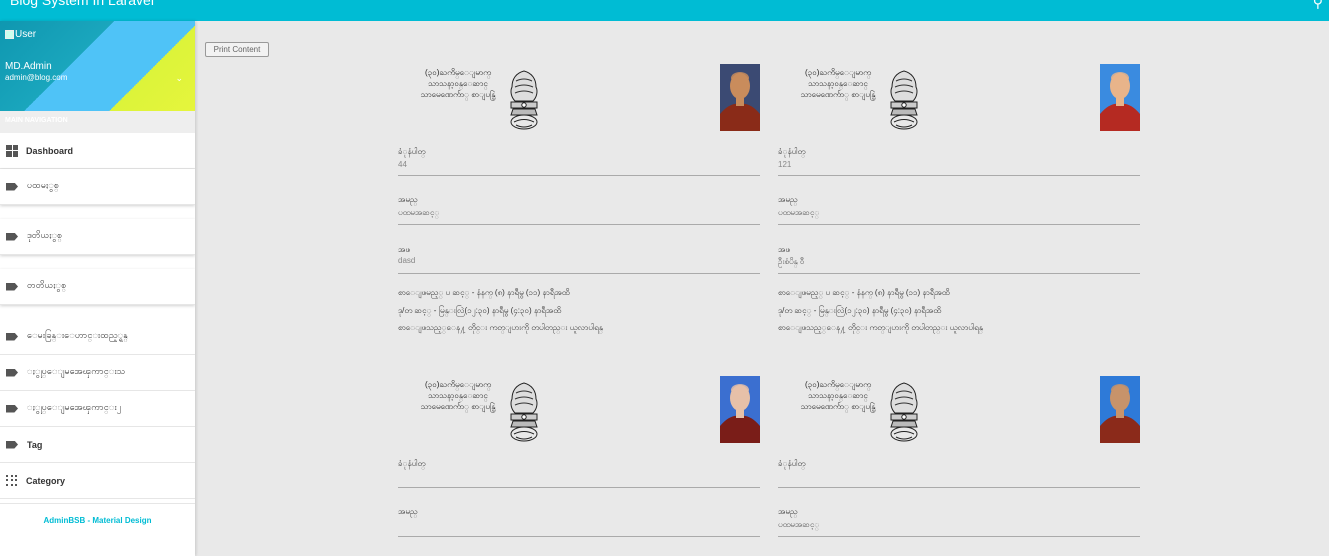 This screenshot has height=556, width=1329. Describe the element at coordinates (45, 235) in the screenshot. I see `sidebar-item-label: ဒုတိယႏွစ္` at that location.